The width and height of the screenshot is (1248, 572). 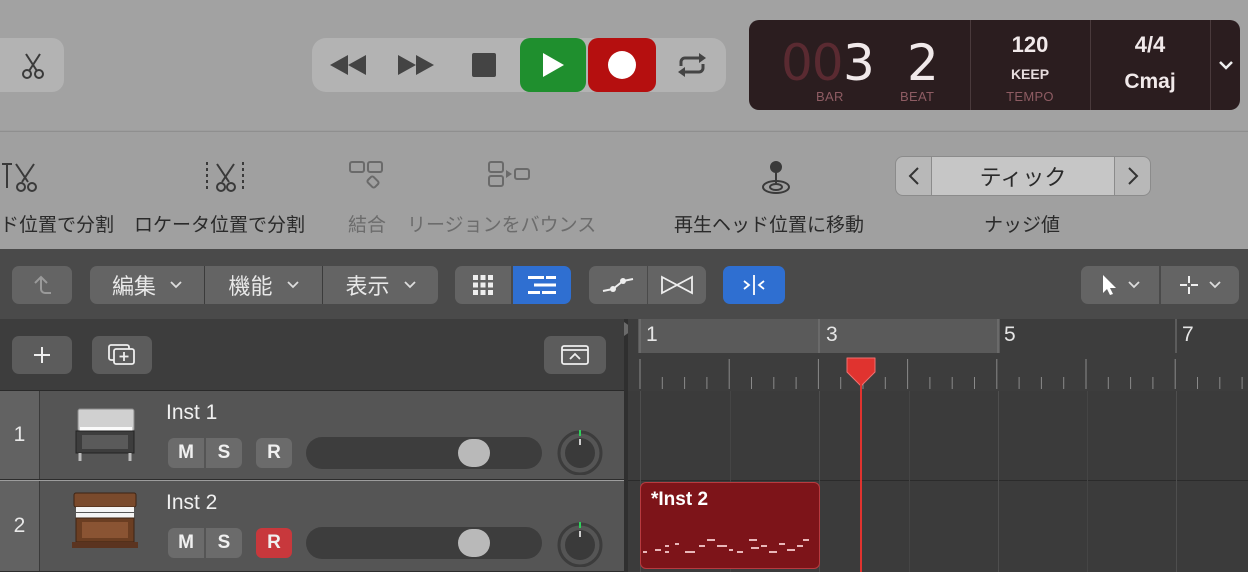 What do you see at coordinates (1150, 44) in the screenshot?
I see `time-signature: 4/4` at bounding box center [1150, 44].